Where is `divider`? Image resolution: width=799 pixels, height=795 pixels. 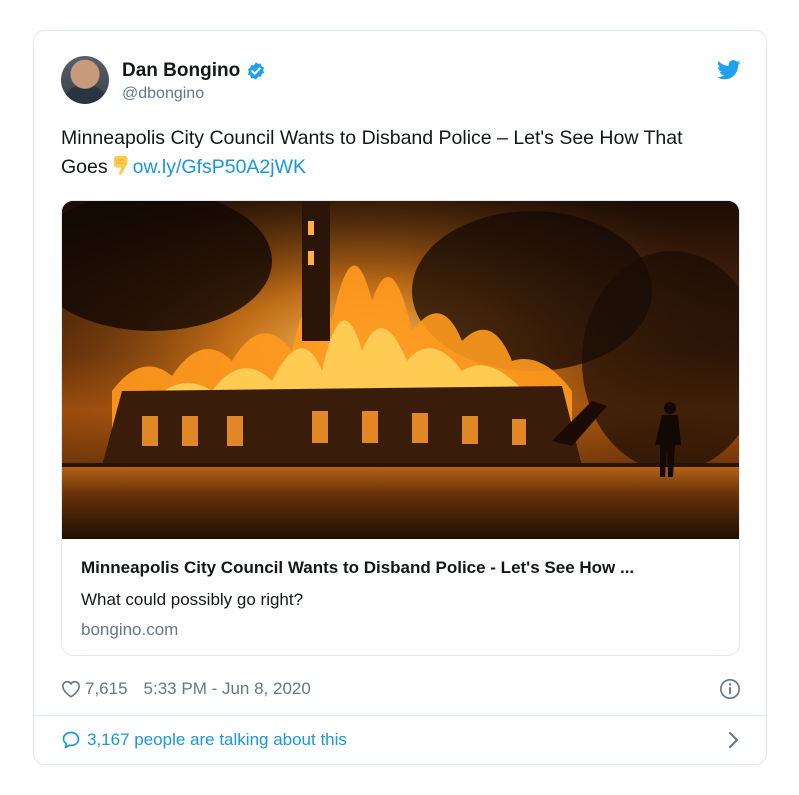
divider is located at coordinates (400, 715).